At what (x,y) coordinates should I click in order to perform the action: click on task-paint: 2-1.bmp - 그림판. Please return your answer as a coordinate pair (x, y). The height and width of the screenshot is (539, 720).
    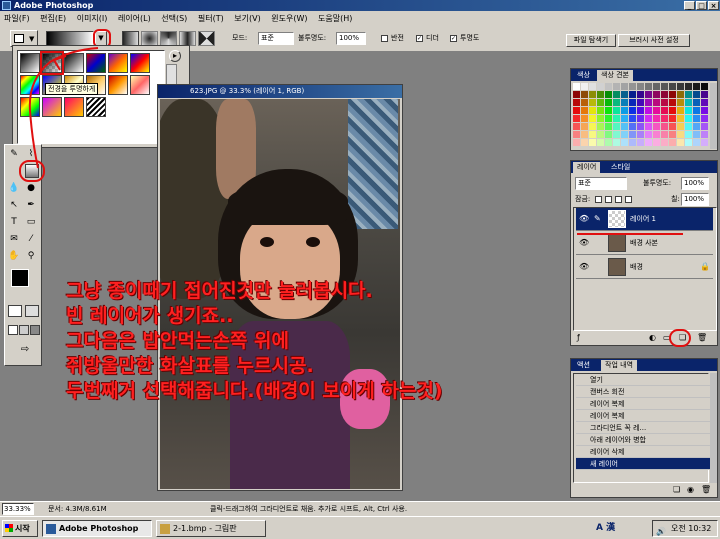
    Looking at the image, I should click on (211, 528).